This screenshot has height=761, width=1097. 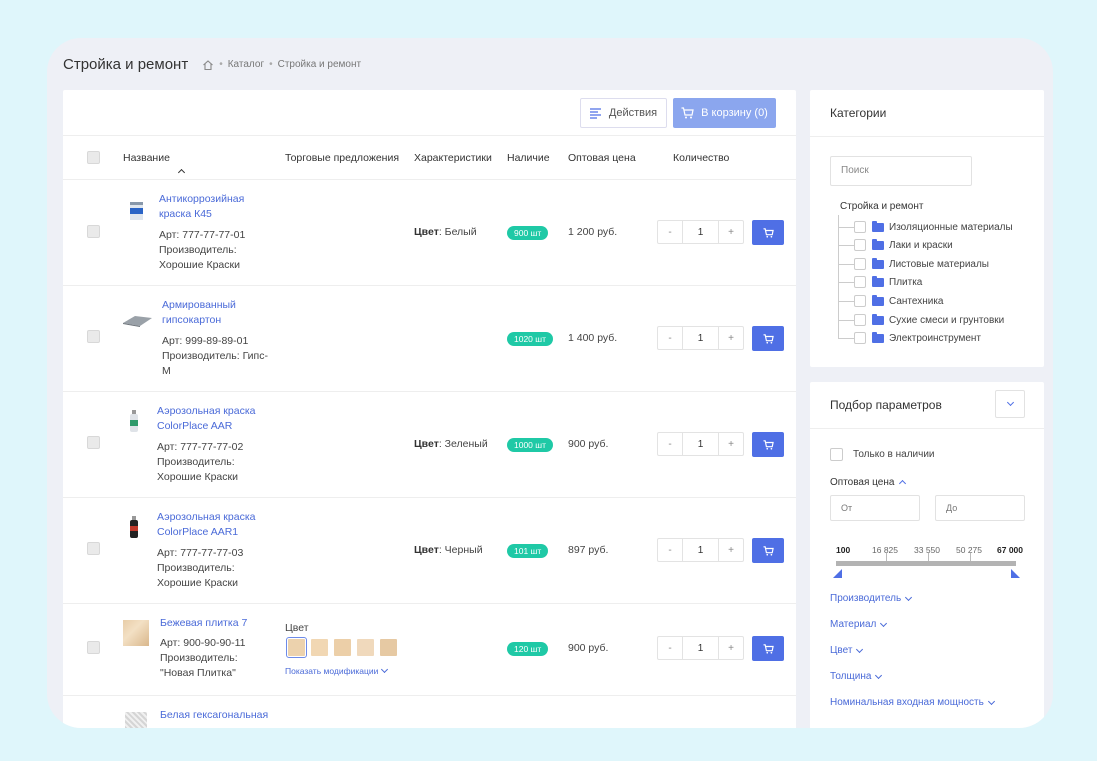 What do you see at coordinates (847, 650) in the screenshot?
I see `facet-color: Цвет` at bounding box center [847, 650].